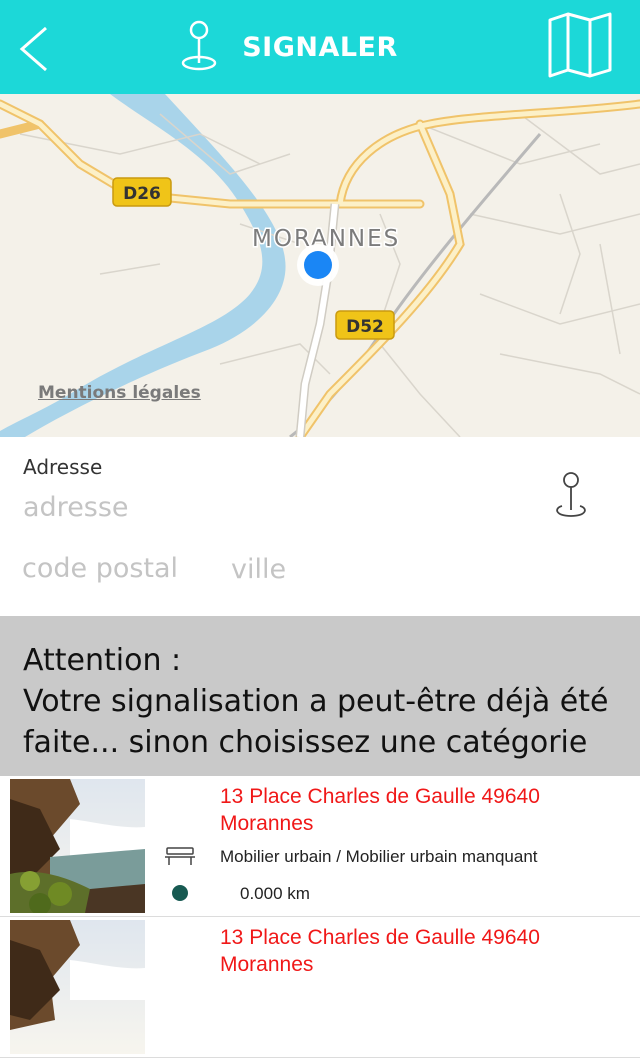  I want to click on legal-link: Mentions légales, so click(119, 393).